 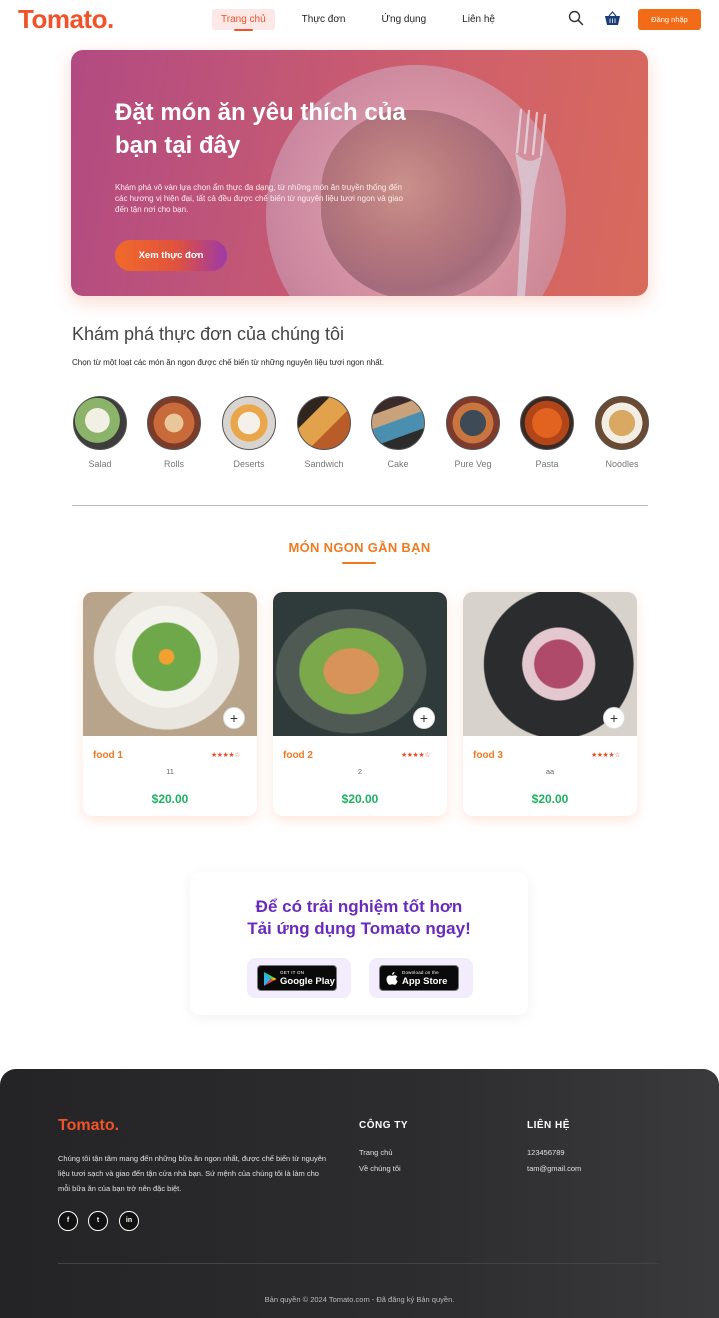 I want to click on category-item-noodles: Noodles, so click(x=622, y=432).